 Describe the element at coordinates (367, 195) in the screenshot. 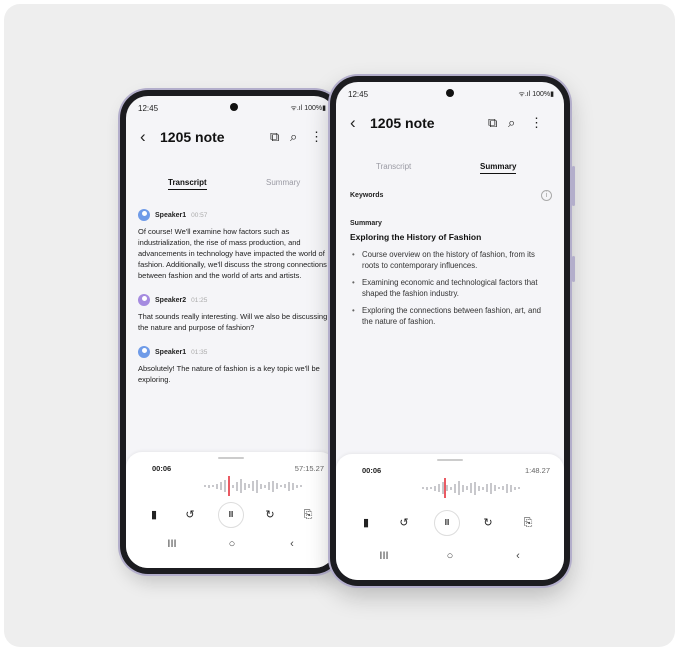

I see `keywords-label: Keywords` at that location.